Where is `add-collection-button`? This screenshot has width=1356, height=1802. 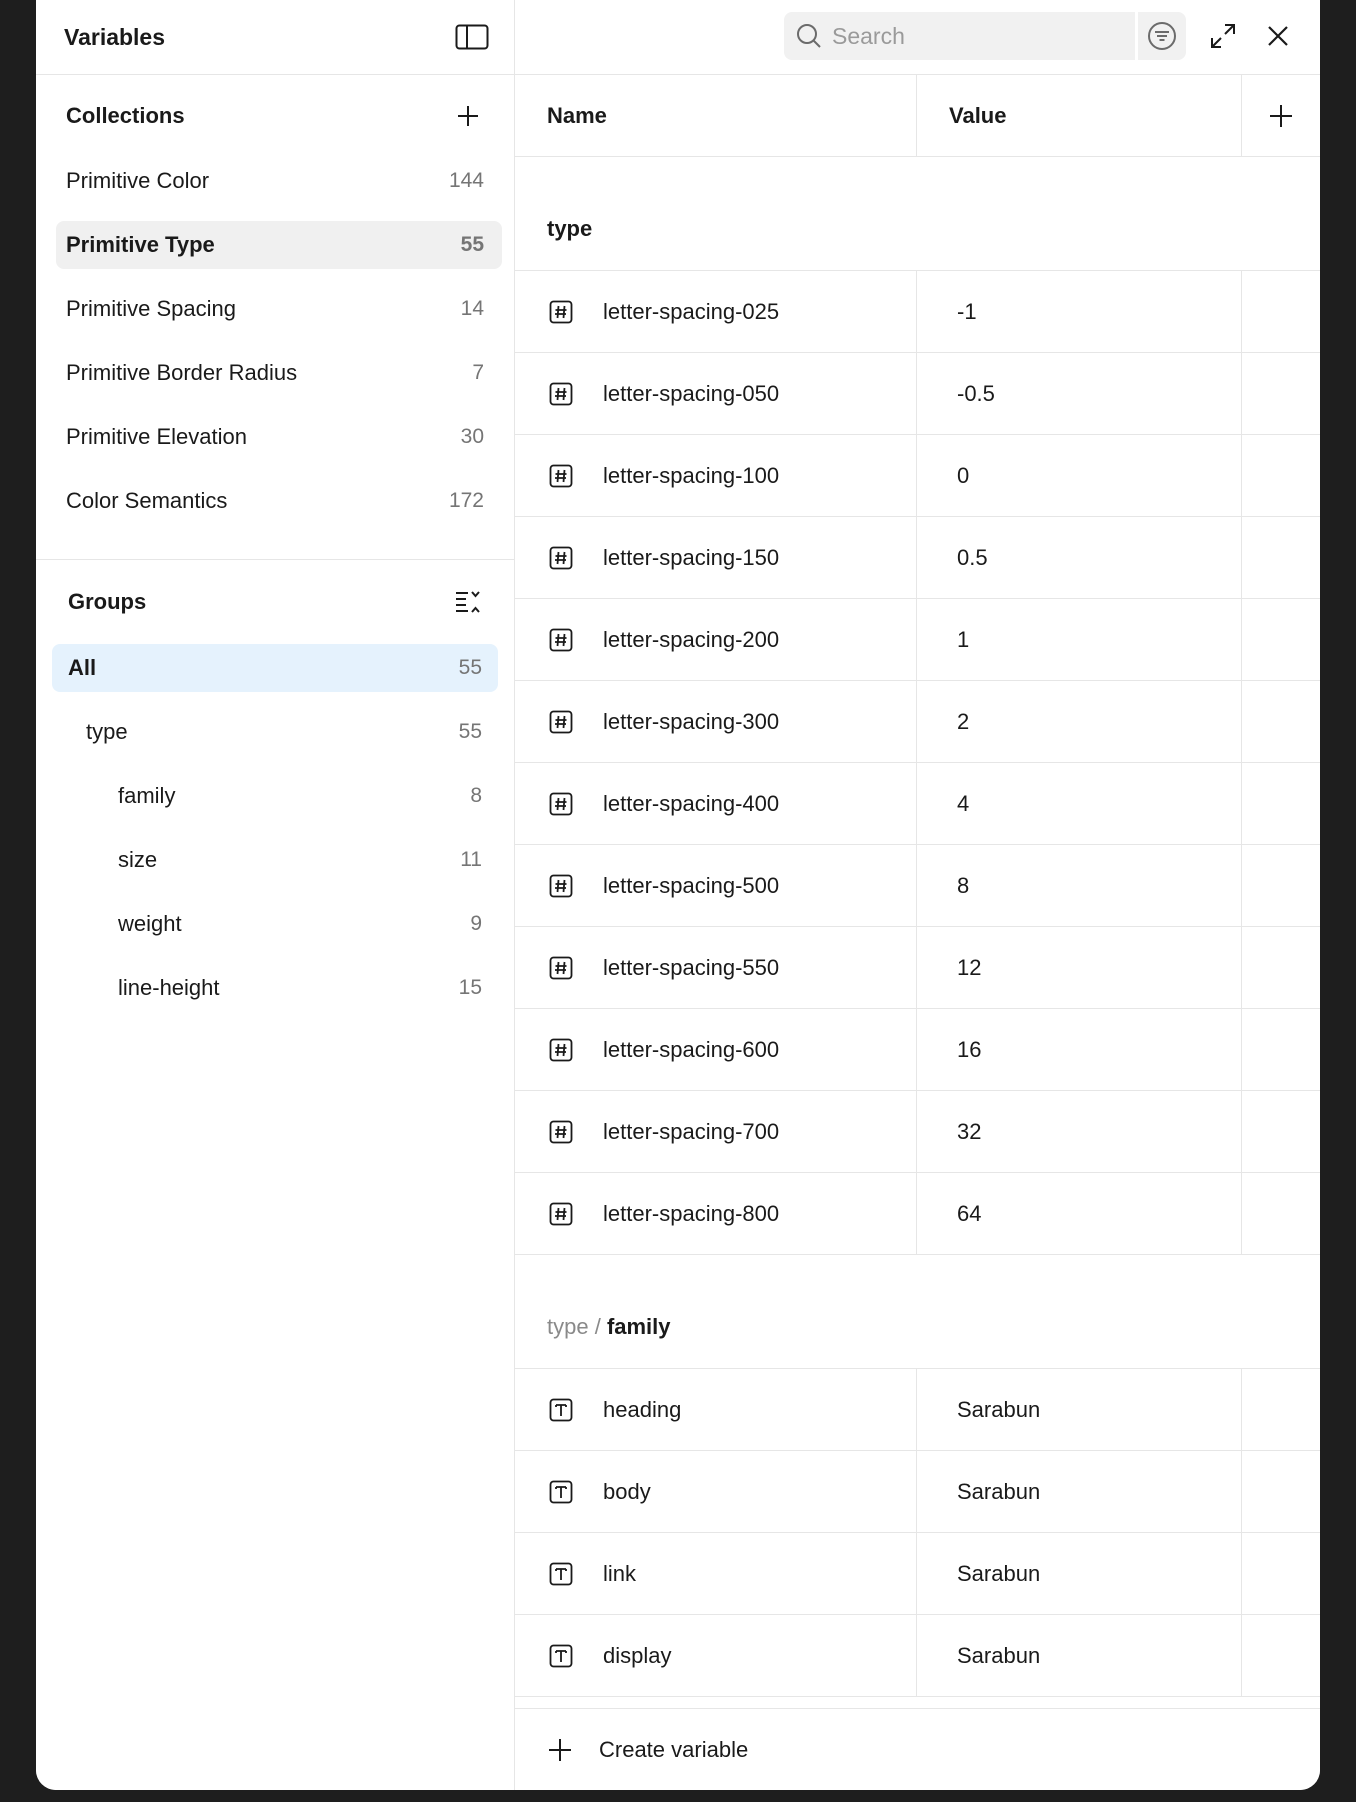 add-collection-button is located at coordinates (468, 116).